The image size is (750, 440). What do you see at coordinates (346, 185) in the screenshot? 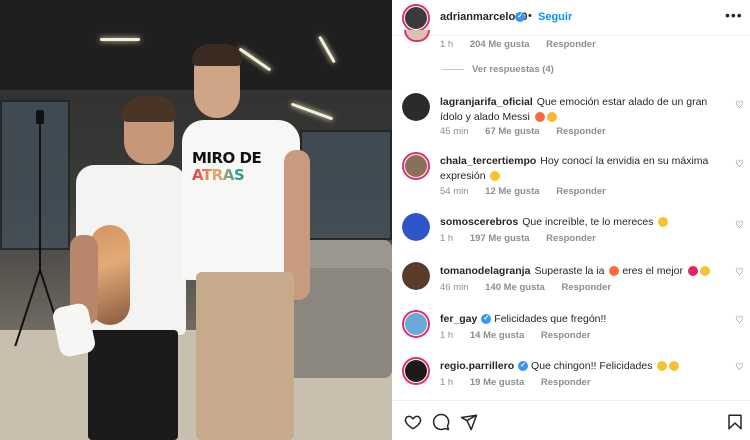
I see `window` at bounding box center [346, 185].